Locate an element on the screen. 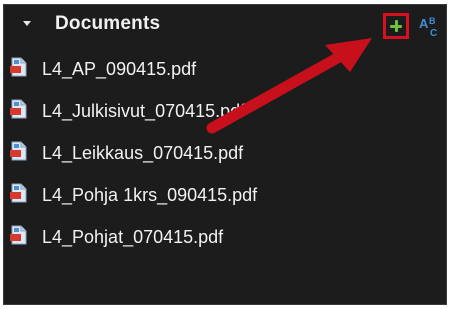 This screenshot has height=309, width=450. documents-header: Documents A B C is located at coordinates (225, 23).